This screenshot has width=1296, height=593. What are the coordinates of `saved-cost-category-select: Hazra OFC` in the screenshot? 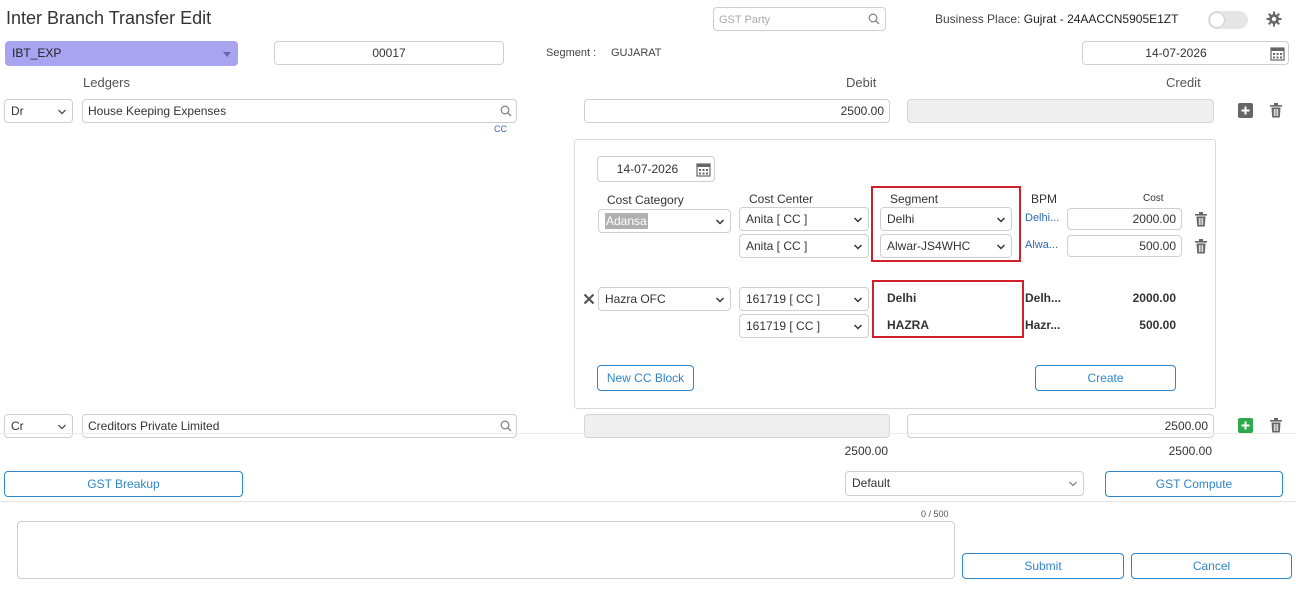 It's located at (664, 299).